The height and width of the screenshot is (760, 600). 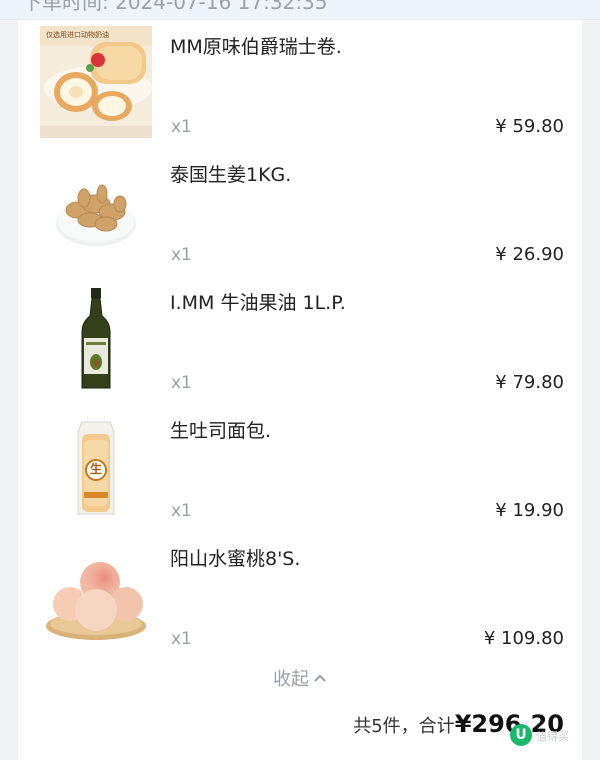 I want to click on product-name: I.MM 牛油果油 1L.P., so click(x=258, y=301).